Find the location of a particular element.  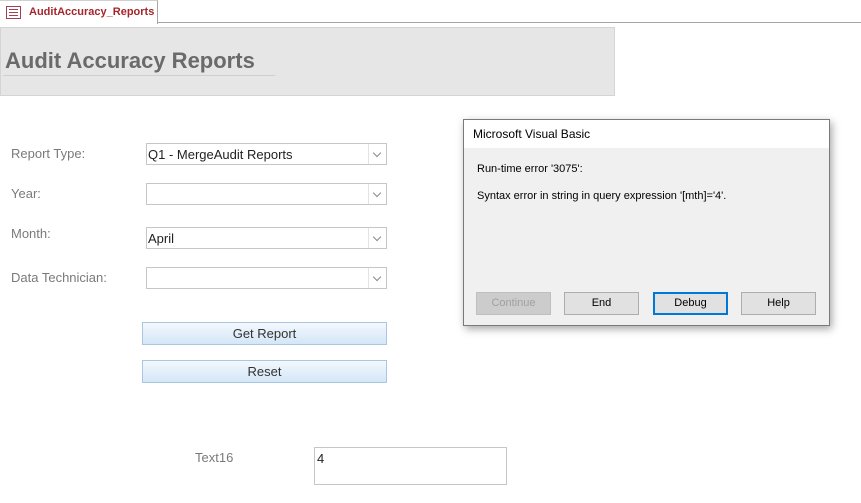

title-underline is located at coordinates (139, 75).